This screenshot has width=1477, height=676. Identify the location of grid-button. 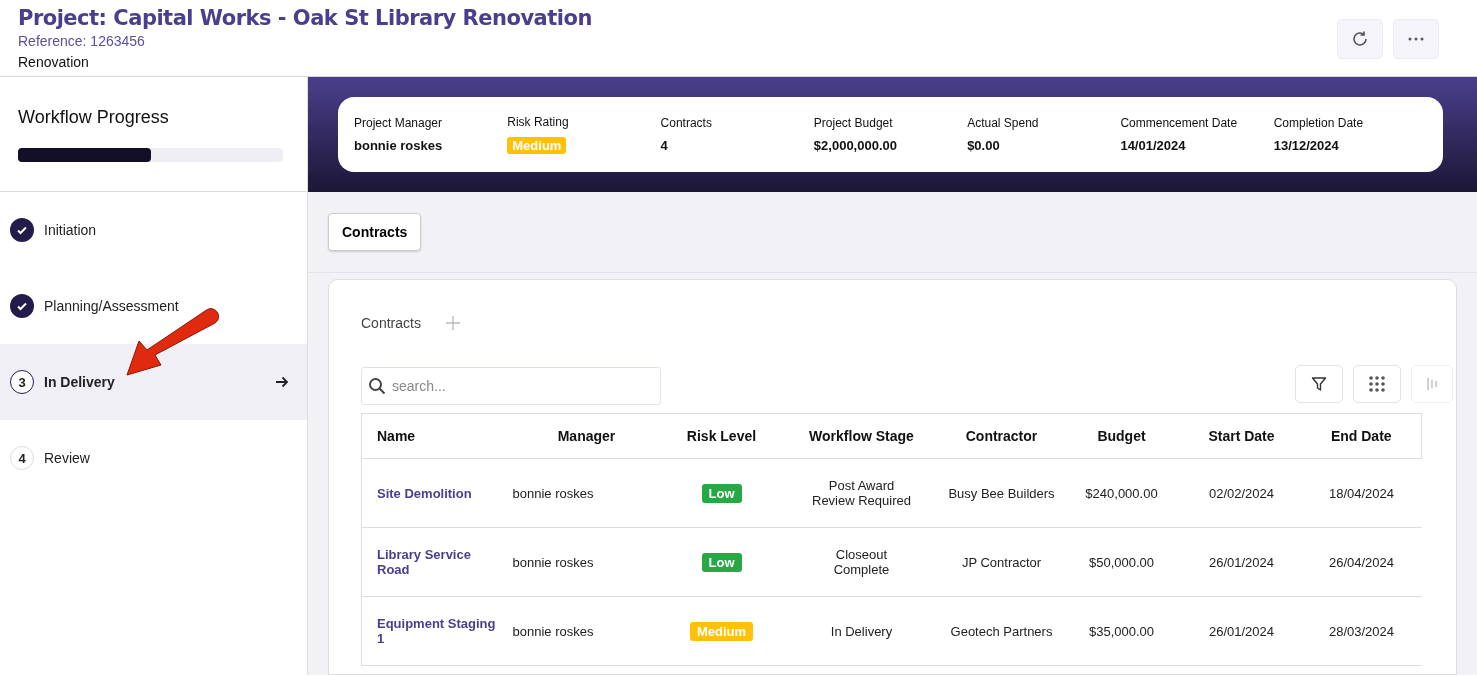
(1377, 384).